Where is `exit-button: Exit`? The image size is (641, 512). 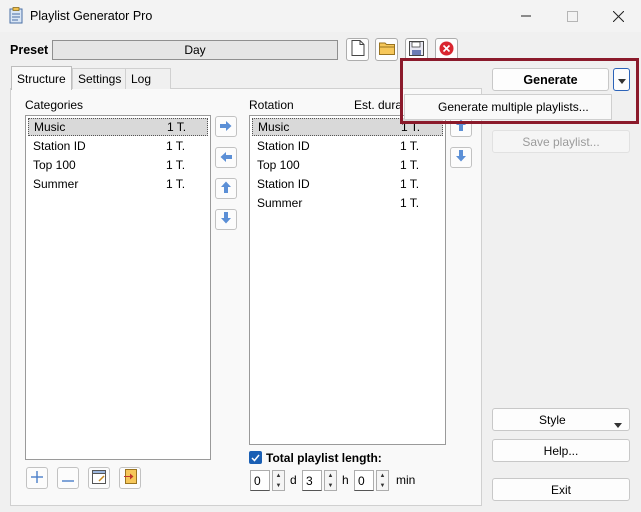
exit-button: Exit is located at coordinates (561, 489).